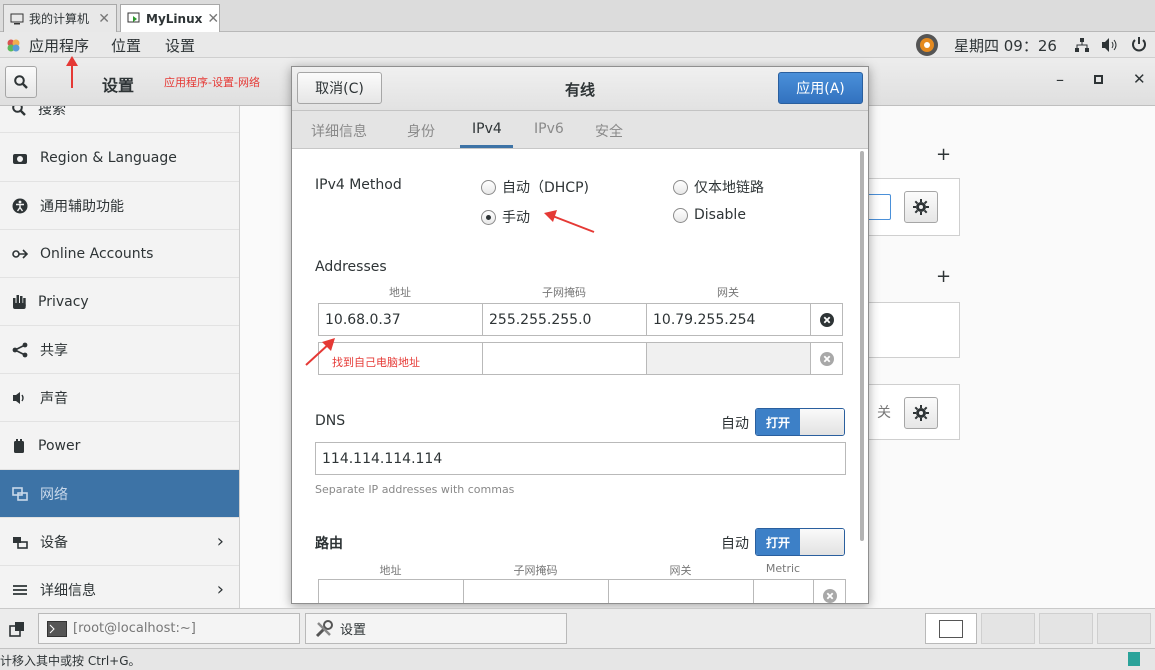 This screenshot has height=670, width=1155. I want to click on sidebar-item-label: Power, so click(59, 445).